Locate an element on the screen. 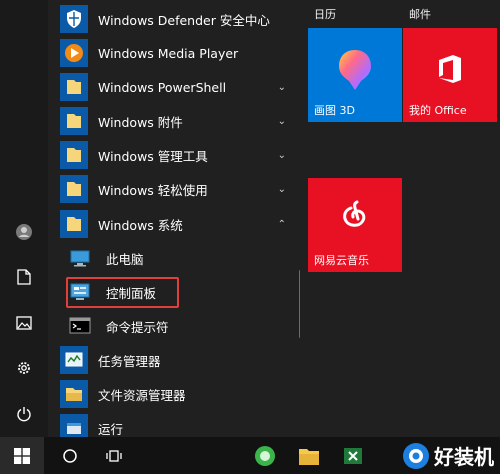  start-rail is located at coordinates (24, 218).